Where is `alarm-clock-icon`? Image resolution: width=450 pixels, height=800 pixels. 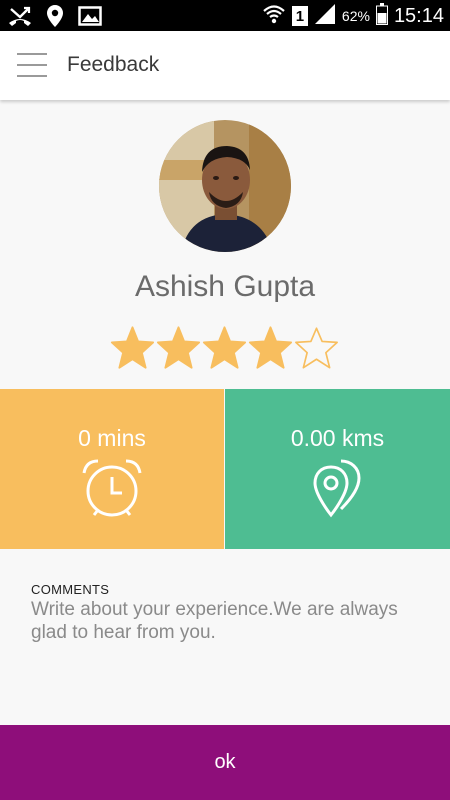 alarm-clock-icon is located at coordinates (112, 490).